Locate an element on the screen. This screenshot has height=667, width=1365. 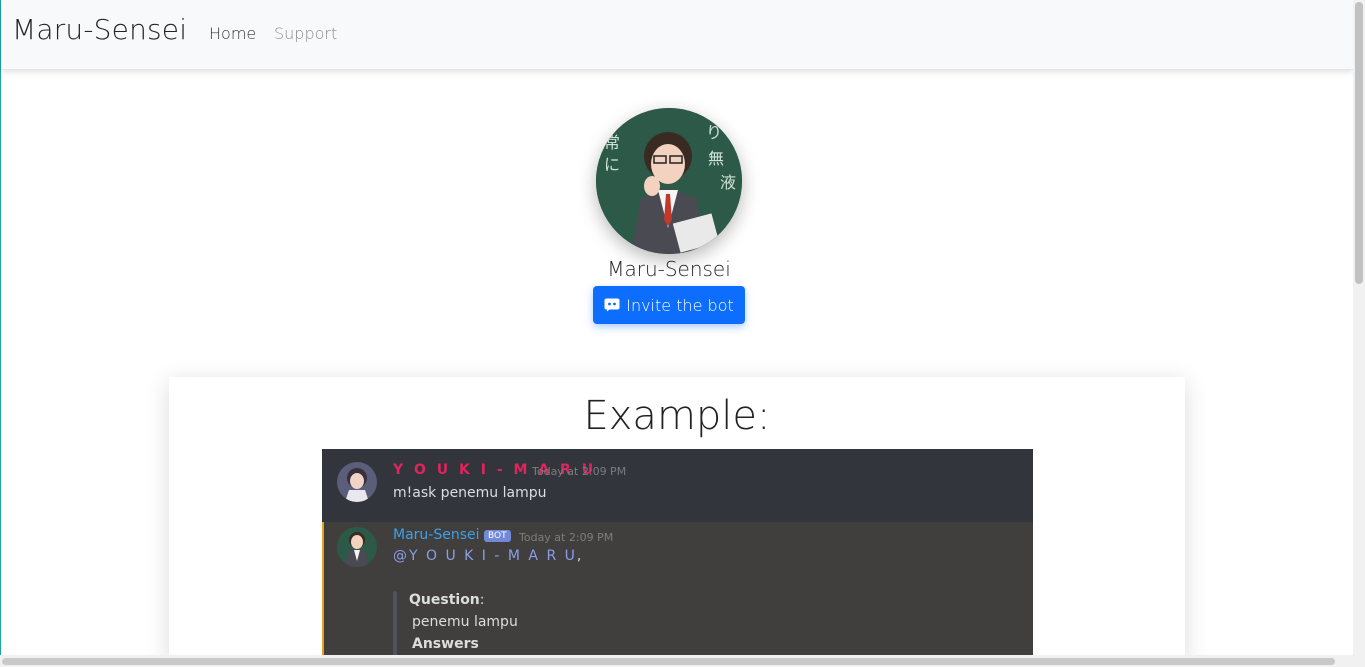
question-label: Question: is located at coordinates (447, 600).